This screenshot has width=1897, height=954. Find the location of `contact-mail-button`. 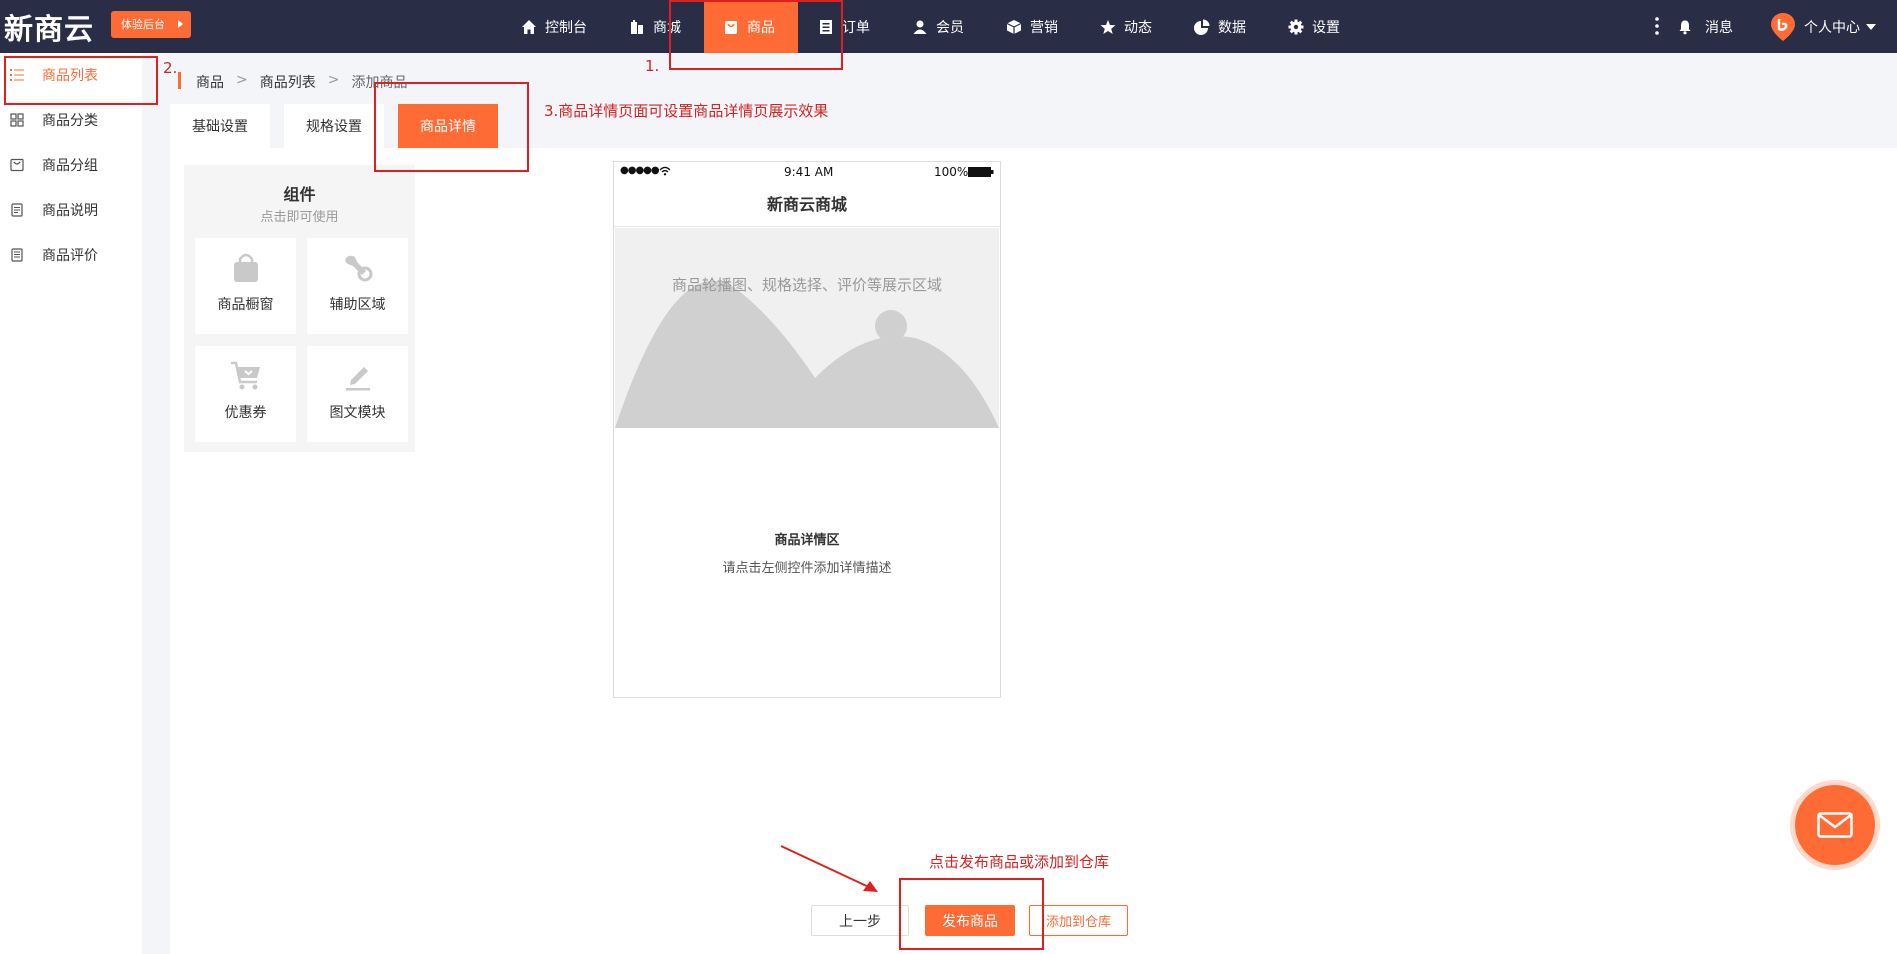

contact-mail-button is located at coordinates (1835, 825).